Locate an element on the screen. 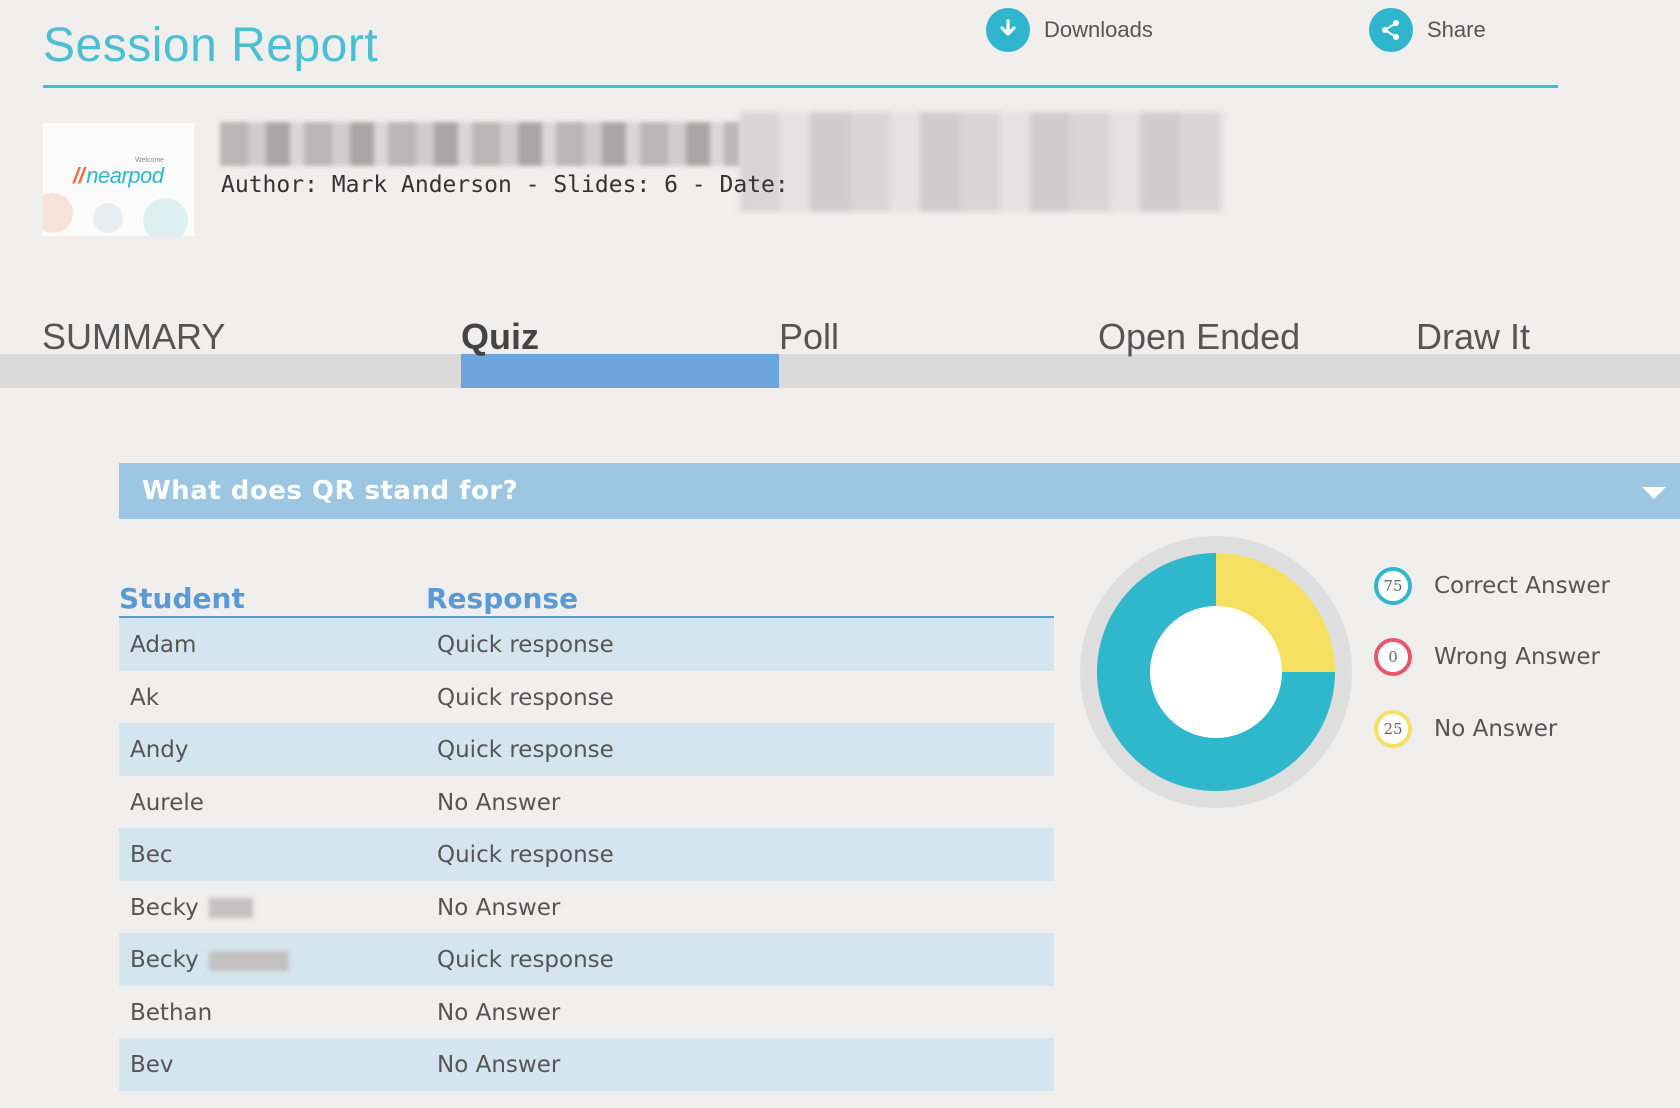 The width and height of the screenshot is (1680, 1108). date-redacted is located at coordinates (982, 162).